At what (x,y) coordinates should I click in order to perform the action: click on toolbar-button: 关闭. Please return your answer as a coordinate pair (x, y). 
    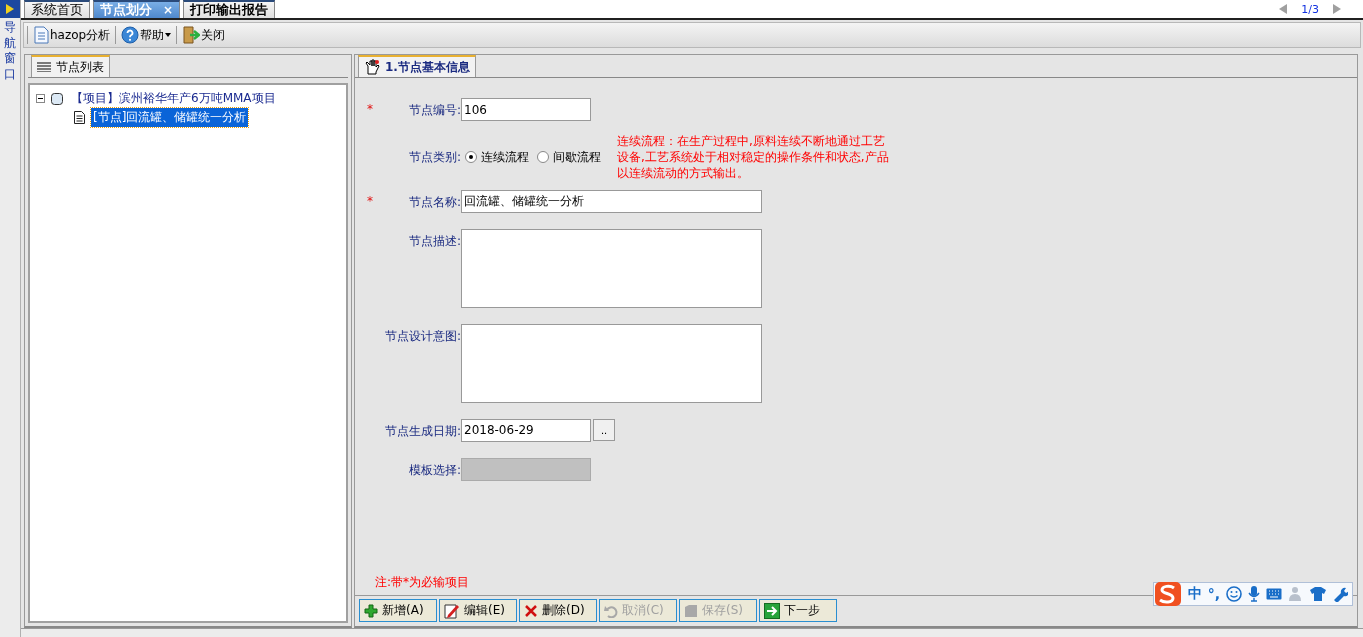
    Looking at the image, I should click on (204, 35).